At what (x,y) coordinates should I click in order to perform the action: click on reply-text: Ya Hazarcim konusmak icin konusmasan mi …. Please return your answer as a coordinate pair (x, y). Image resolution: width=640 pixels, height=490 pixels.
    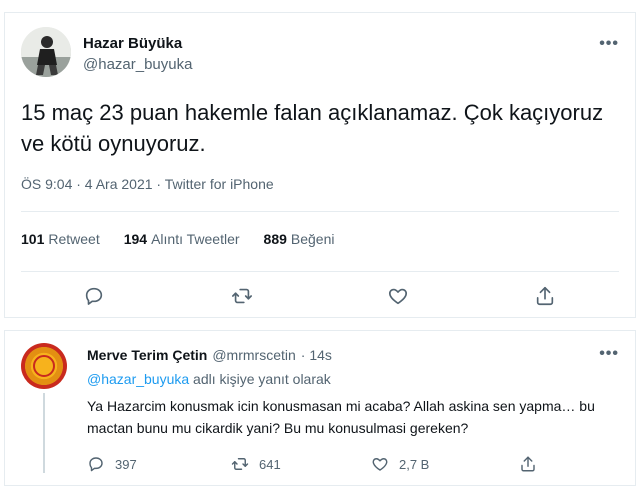
    Looking at the image, I should click on (341, 417).